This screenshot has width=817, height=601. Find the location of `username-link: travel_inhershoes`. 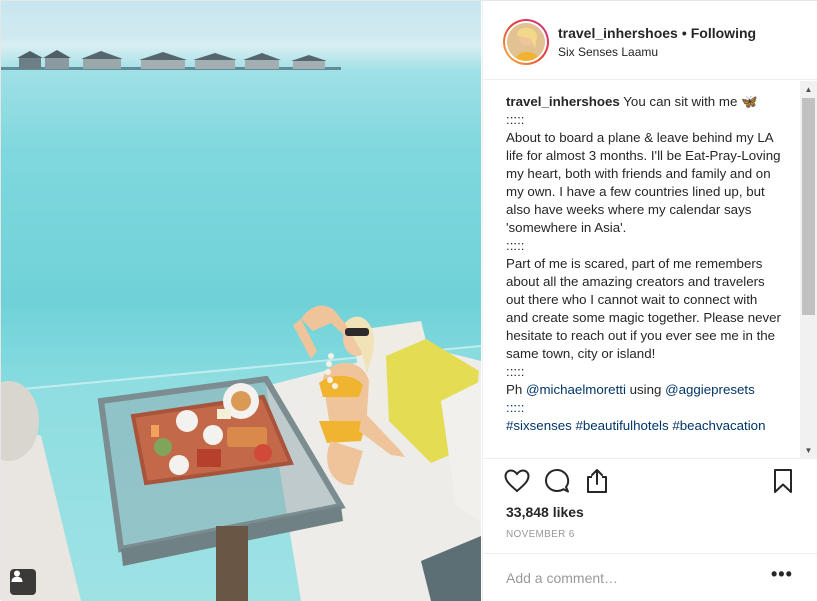

username-link: travel_inhershoes is located at coordinates (618, 33).